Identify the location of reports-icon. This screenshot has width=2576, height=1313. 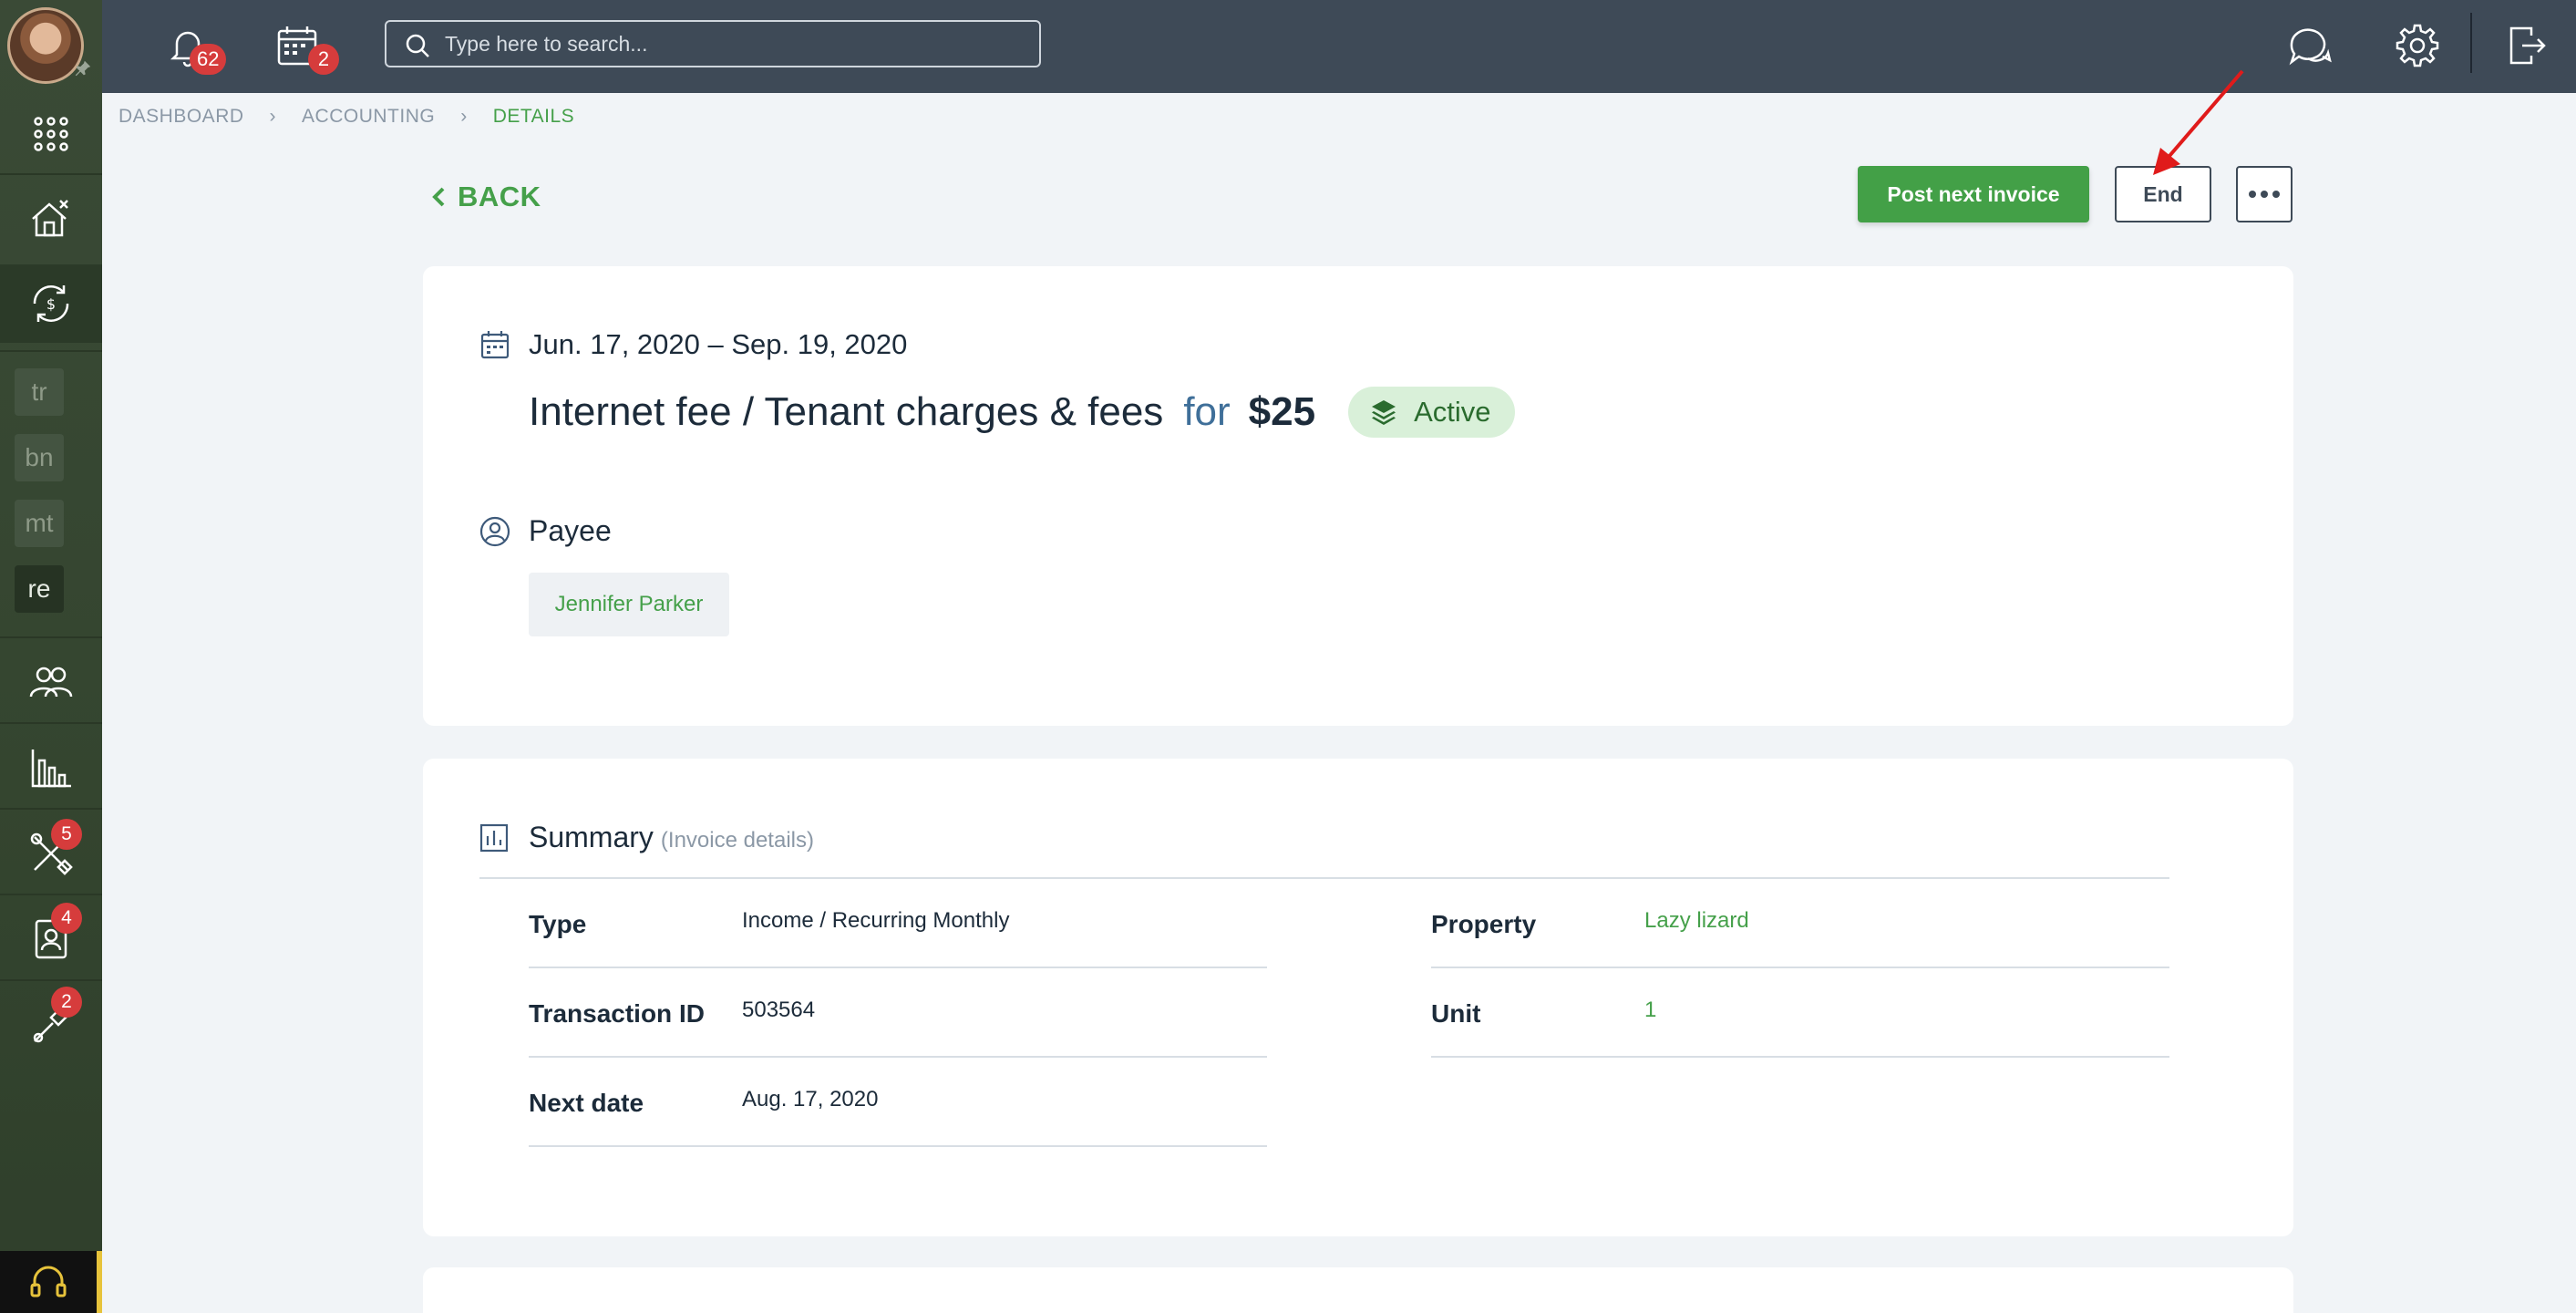
(51, 767).